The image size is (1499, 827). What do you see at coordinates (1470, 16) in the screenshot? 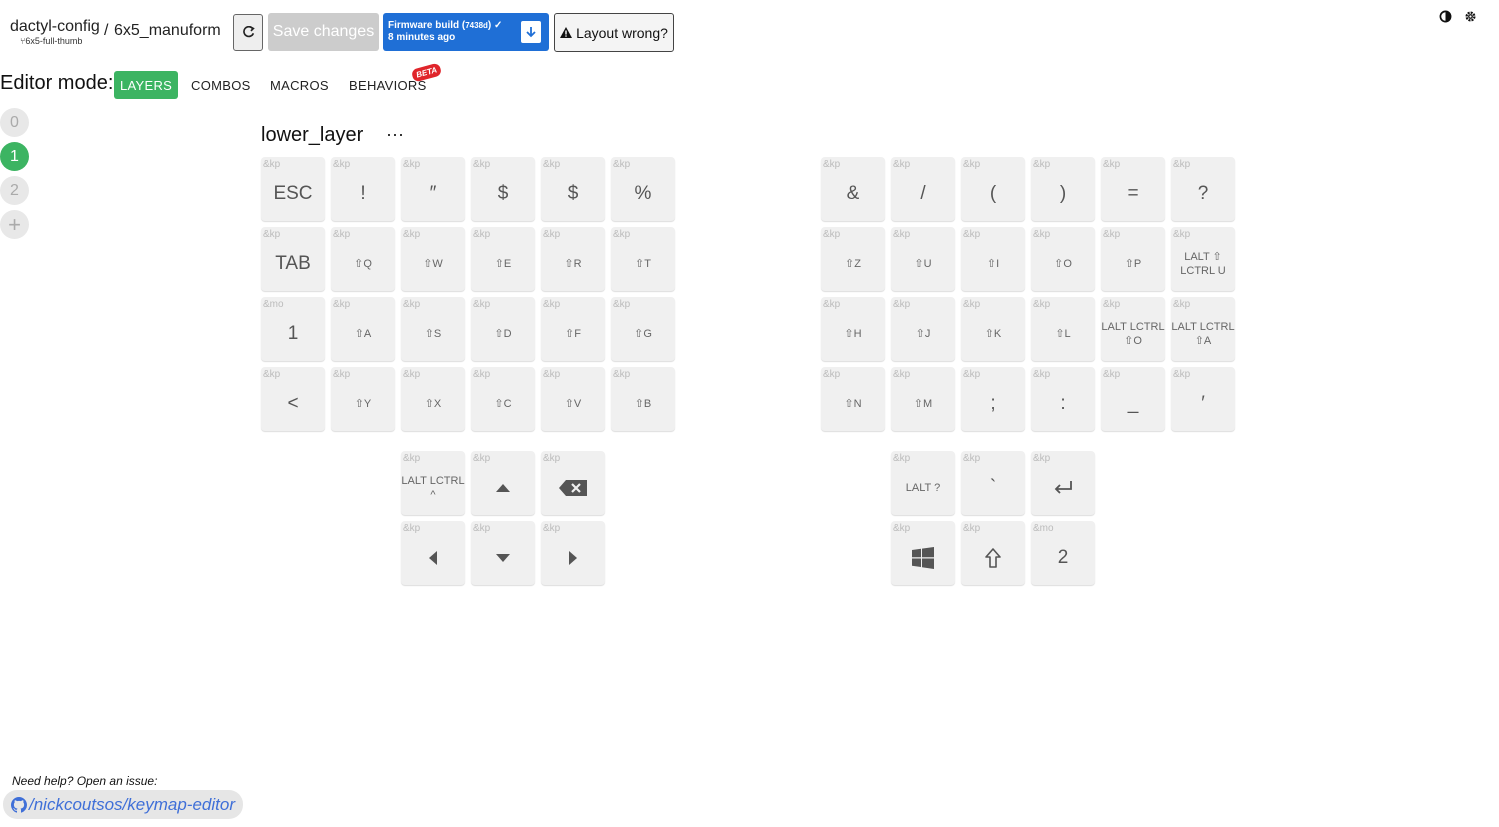
I see `gear-icon` at bounding box center [1470, 16].